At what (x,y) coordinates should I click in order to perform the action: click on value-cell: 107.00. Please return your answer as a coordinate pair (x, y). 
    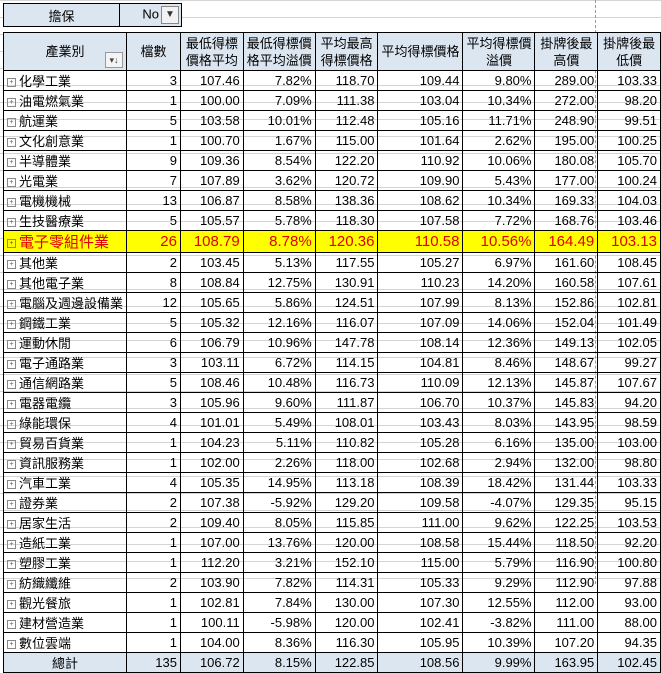
    Looking at the image, I should click on (211, 542).